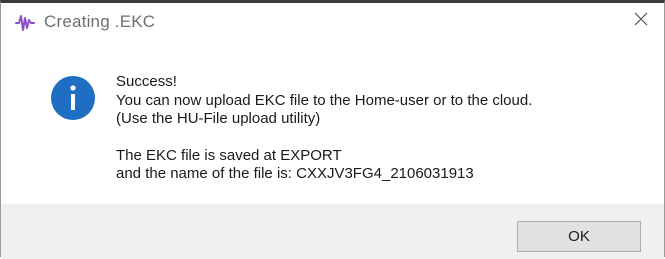  I want to click on message-line: The EKC file is saved at EXPORT, so click(229, 155).